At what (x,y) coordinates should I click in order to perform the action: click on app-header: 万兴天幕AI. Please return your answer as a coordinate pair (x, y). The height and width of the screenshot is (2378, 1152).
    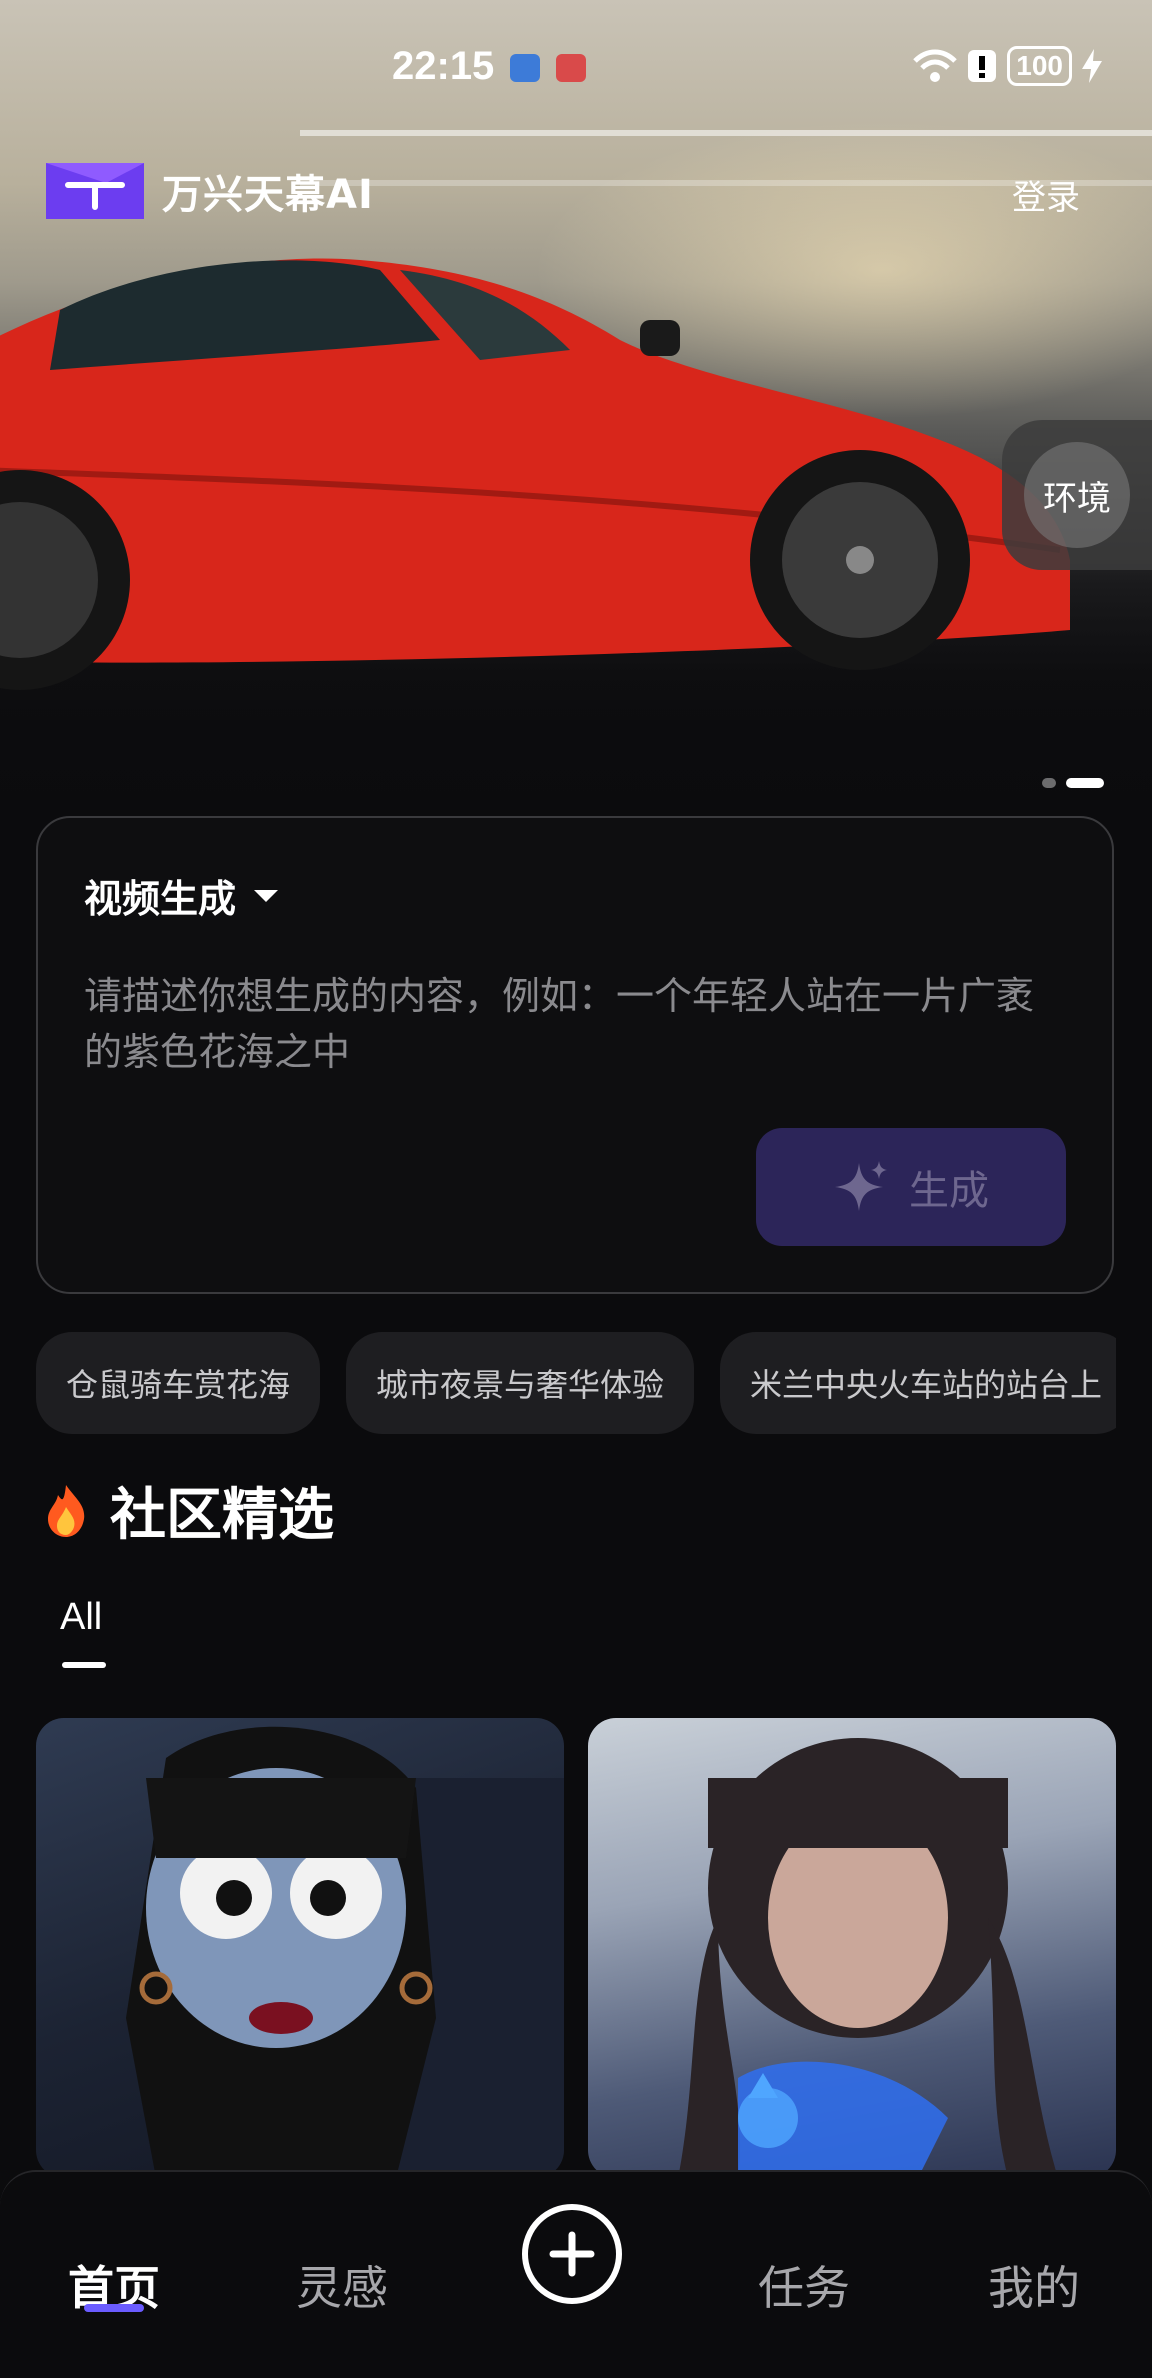
    Looking at the image, I should click on (210, 191).